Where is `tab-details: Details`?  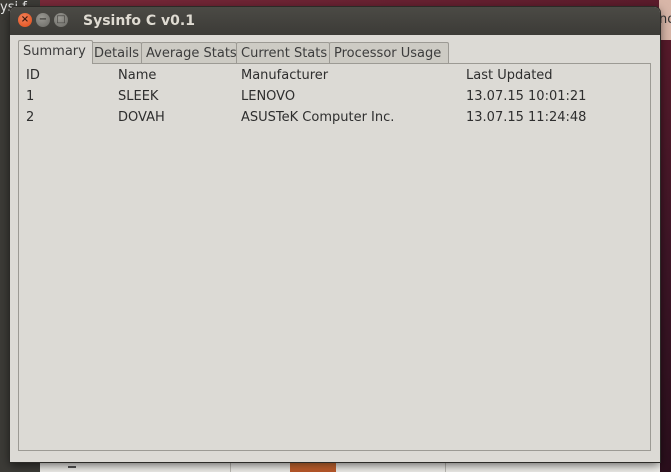 tab-details: Details is located at coordinates (115, 52).